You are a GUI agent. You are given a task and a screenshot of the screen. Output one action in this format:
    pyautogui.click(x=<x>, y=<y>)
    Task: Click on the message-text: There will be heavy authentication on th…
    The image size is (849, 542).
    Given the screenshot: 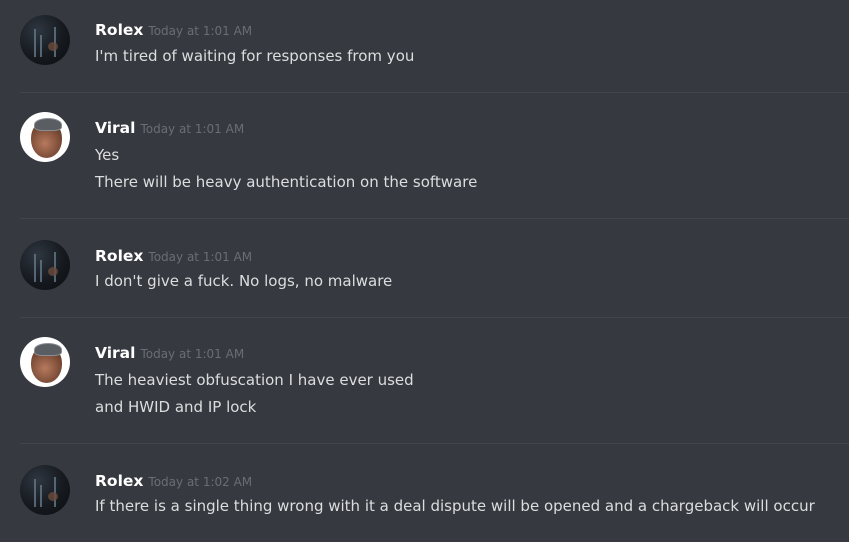 What is the action you would take?
    pyautogui.click(x=286, y=182)
    